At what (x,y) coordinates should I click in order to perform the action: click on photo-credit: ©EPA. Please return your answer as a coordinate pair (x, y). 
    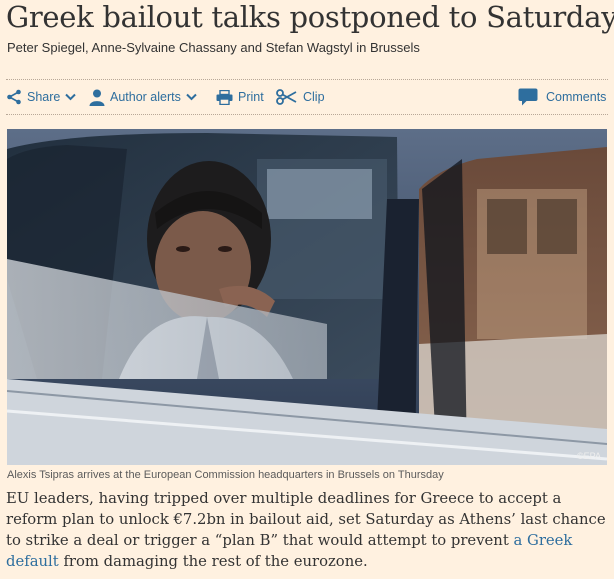
    Looking at the image, I should click on (589, 456).